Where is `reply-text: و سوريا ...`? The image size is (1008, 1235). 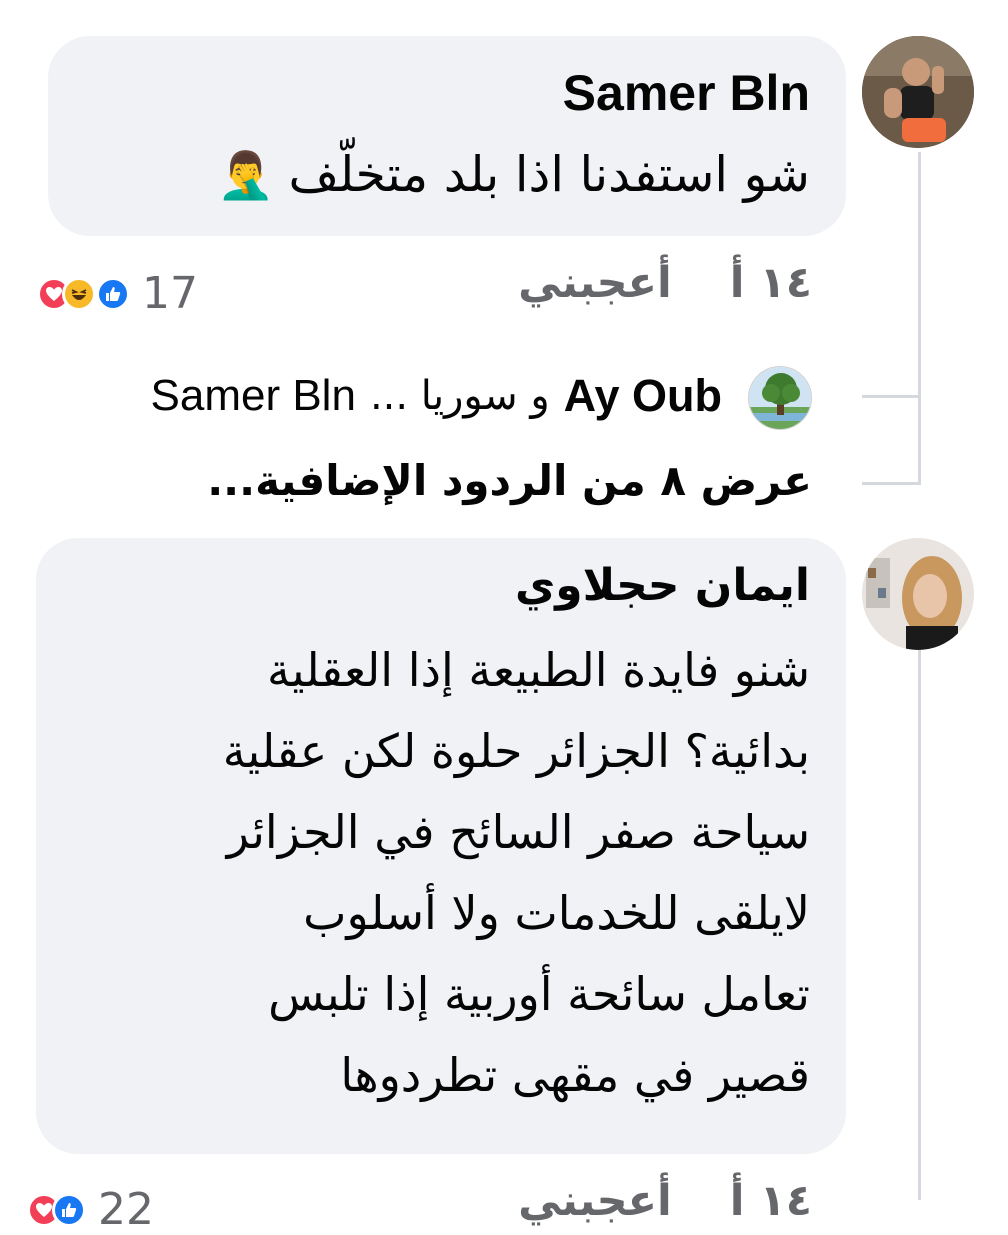
reply-text: و سوريا ... is located at coordinates (459, 396).